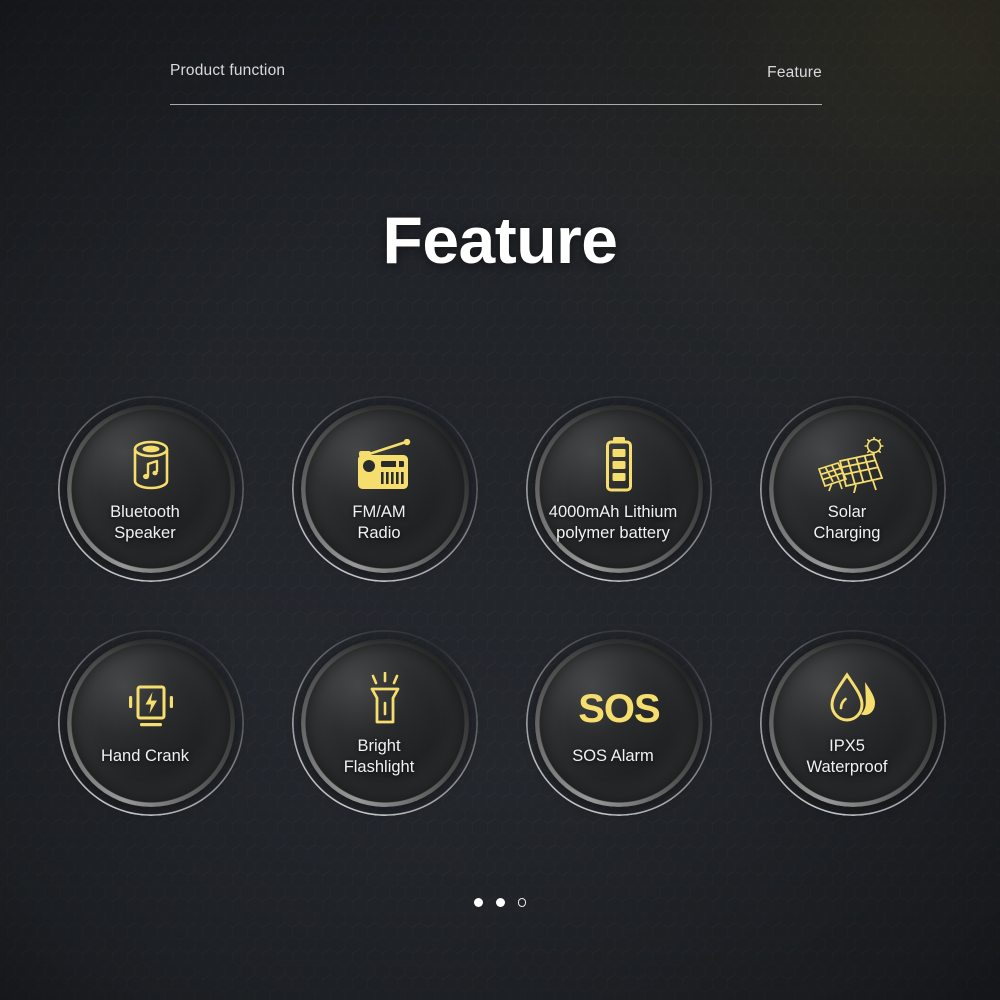  I want to click on fm-am-radio-icon, so click(385, 465).